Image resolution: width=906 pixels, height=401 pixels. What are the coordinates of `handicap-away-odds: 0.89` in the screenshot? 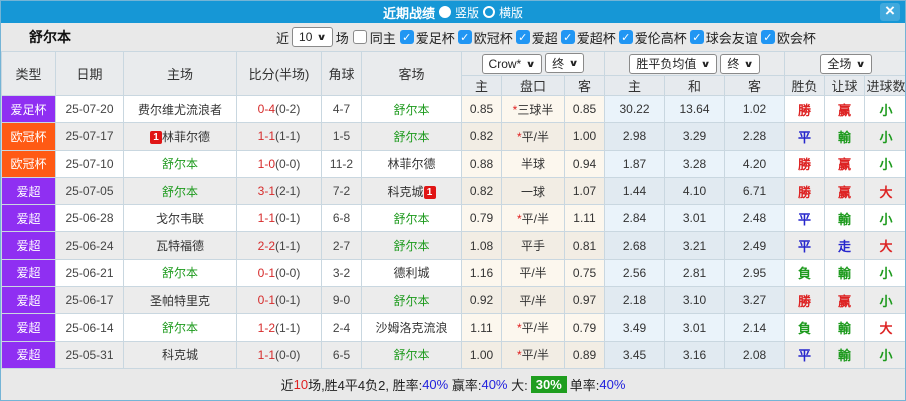 It's located at (584, 355).